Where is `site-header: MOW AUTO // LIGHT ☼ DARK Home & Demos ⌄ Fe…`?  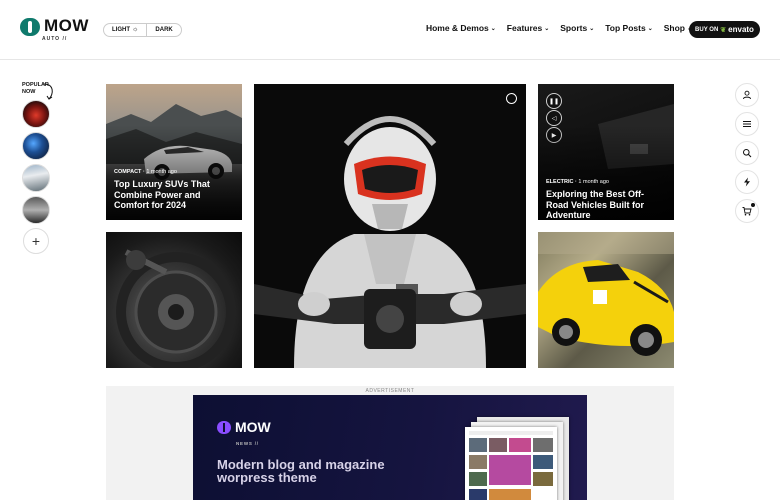 site-header: MOW AUTO // LIGHT ☼ DARK Home & Demos ⌄ Fe… is located at coordinates (390, 30).